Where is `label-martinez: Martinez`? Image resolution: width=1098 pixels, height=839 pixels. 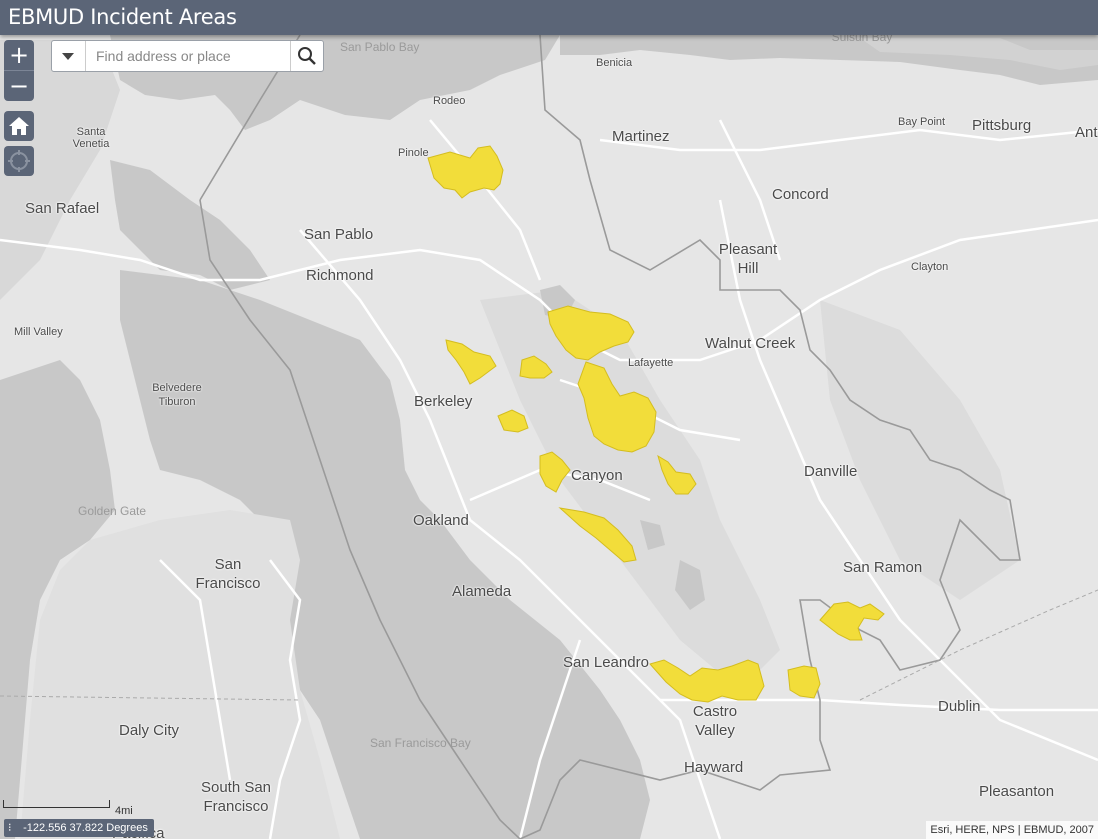
label-martinez: Martinez is located at coordinates (641, 136).